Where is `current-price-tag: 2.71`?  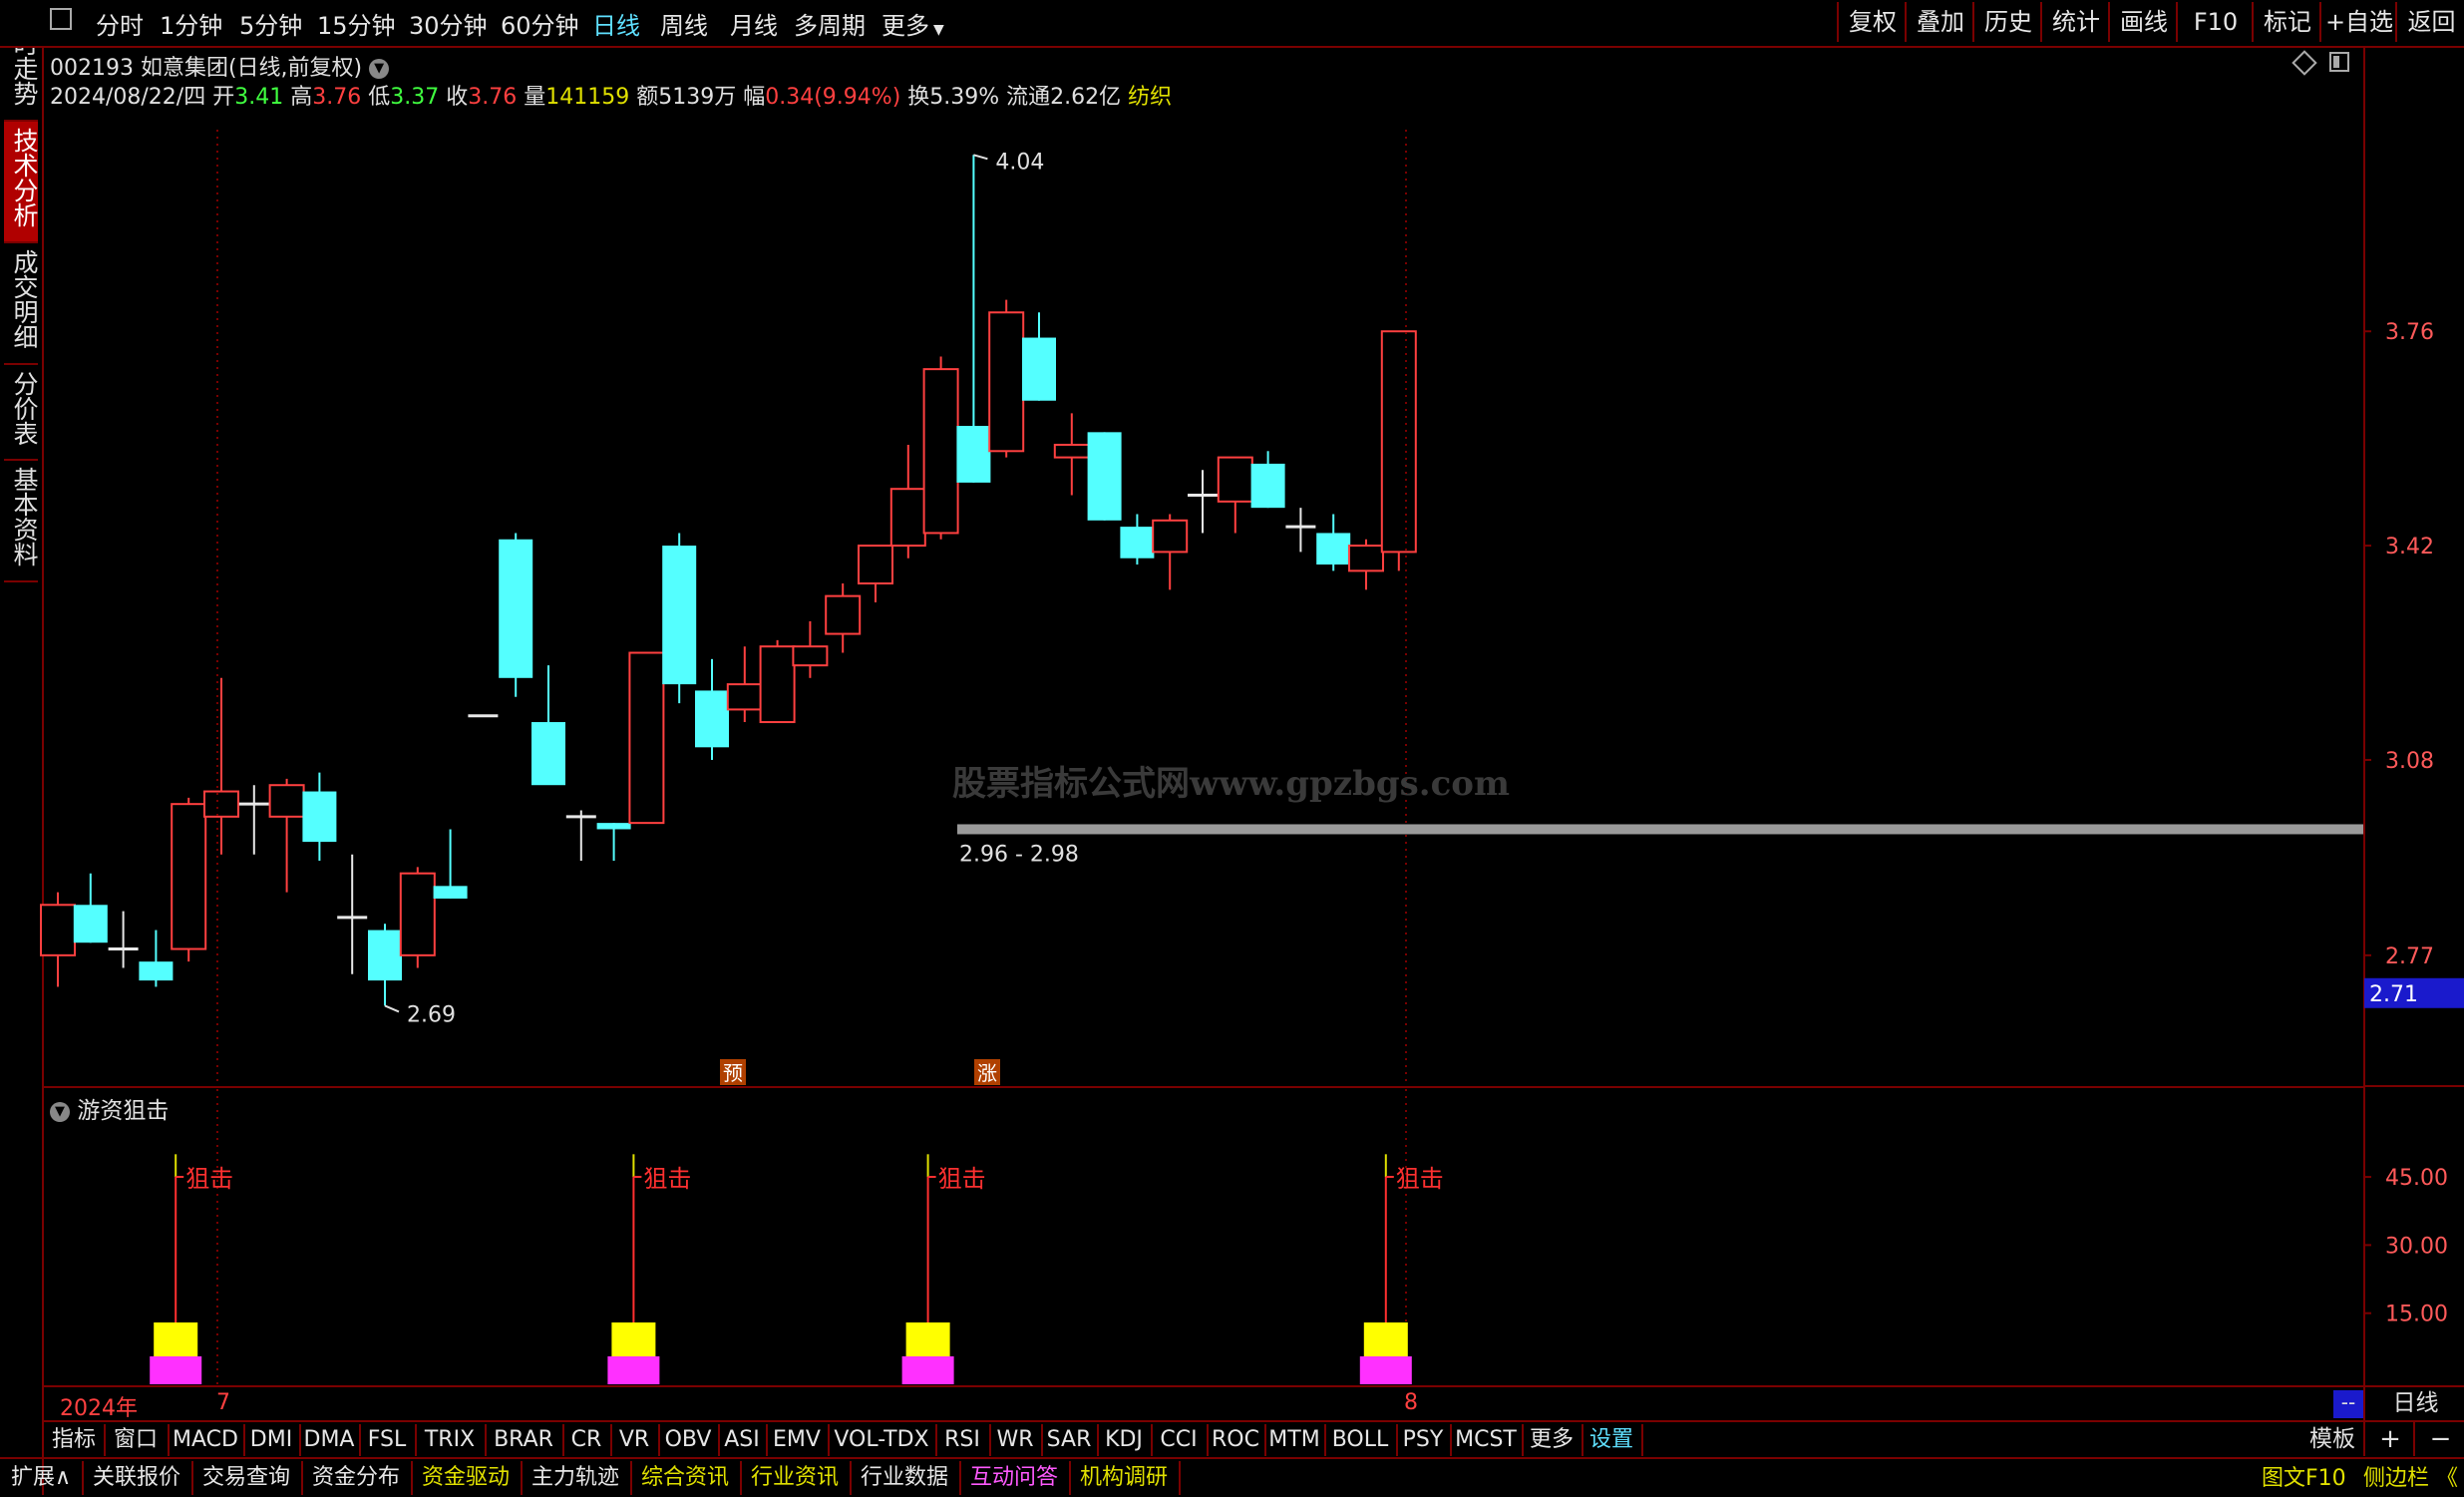
current-price-tag: 2.71 is located at coordinates (2393, 994).